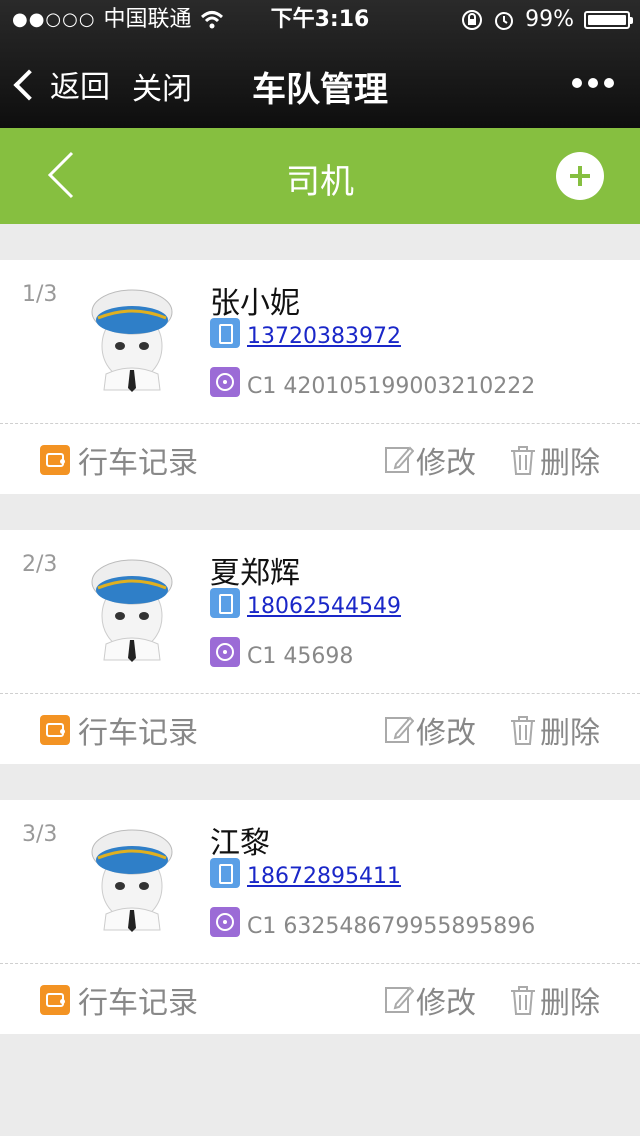 The image size is (640, 1136). Describe the element at coordinates (300, 656) in the screenshot. I see `driver-license: C1 45698` at that location.